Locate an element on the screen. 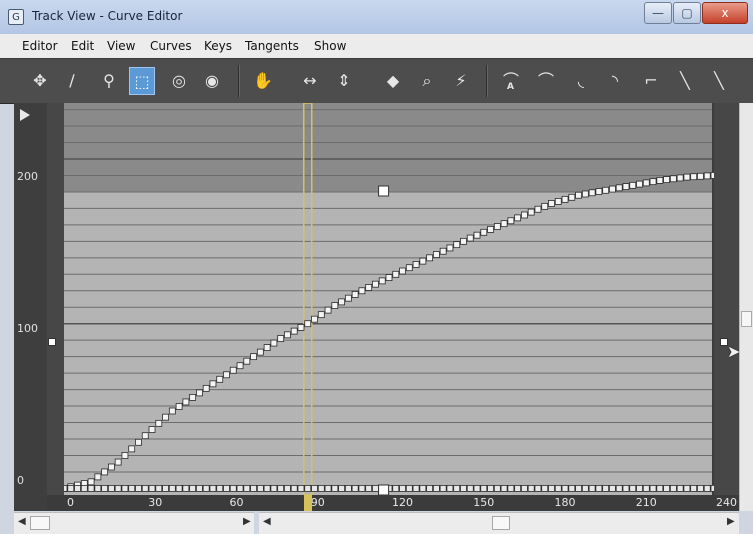 The height and width of the screenshot is (534, 753). pan-hand-icon: ✋ is located at coordinates (263, 81).